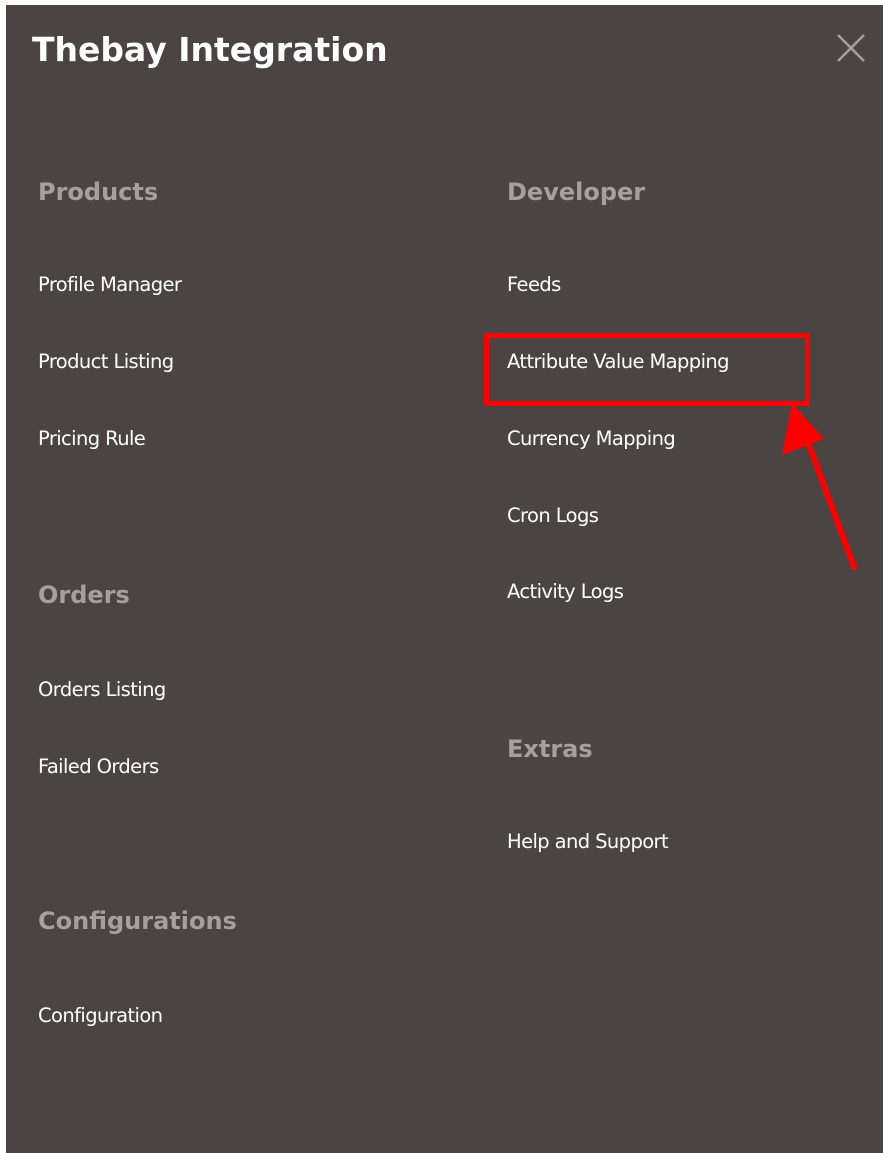 The height and width of the screenshot is (1153, 883). Describe the element at coordinates (110, 285) in the screenshot. I see `menu-item-profile-manager: Profile Manager` at that location.